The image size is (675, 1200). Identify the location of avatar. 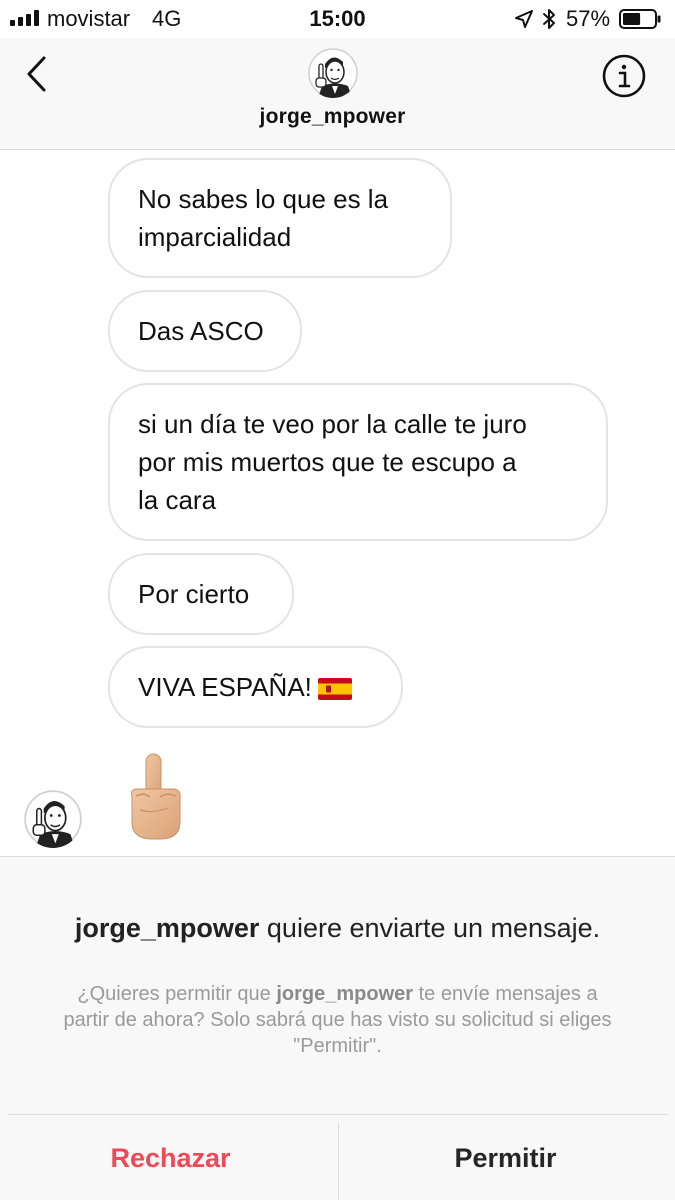
(333, 73).